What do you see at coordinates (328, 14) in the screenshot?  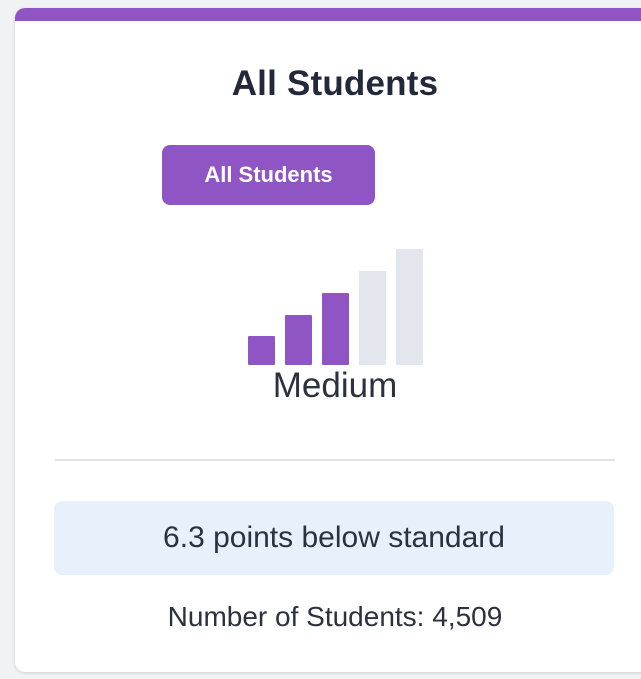 I see `card-accent-bar` at bounding box center [328, 14].